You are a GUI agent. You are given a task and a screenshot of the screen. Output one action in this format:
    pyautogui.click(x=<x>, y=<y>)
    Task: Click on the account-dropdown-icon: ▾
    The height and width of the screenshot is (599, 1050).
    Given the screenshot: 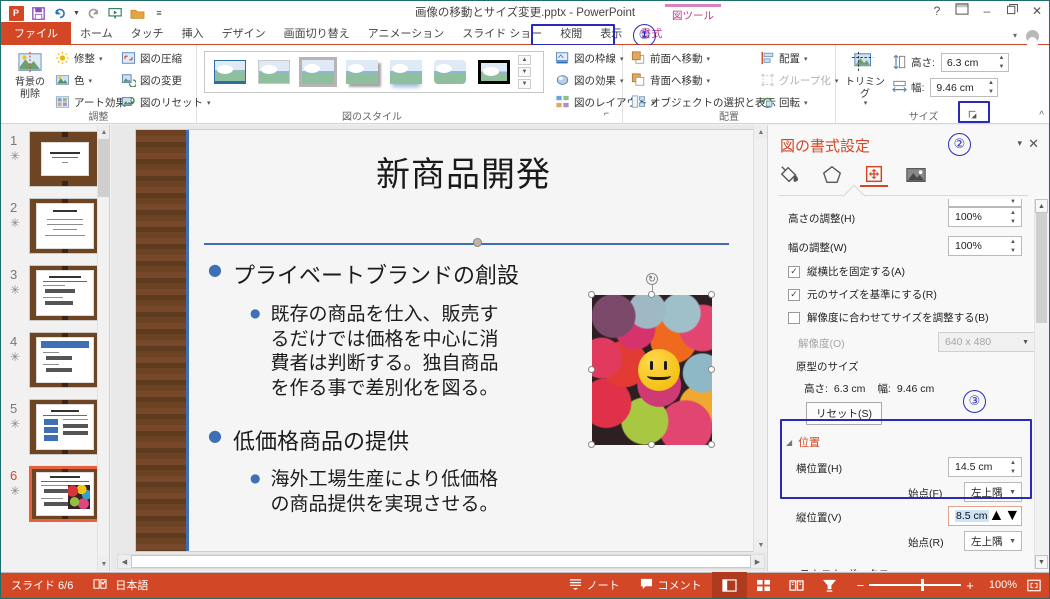 What is the action you would take?
    pyautogui.click(x=1015, y=35)
    